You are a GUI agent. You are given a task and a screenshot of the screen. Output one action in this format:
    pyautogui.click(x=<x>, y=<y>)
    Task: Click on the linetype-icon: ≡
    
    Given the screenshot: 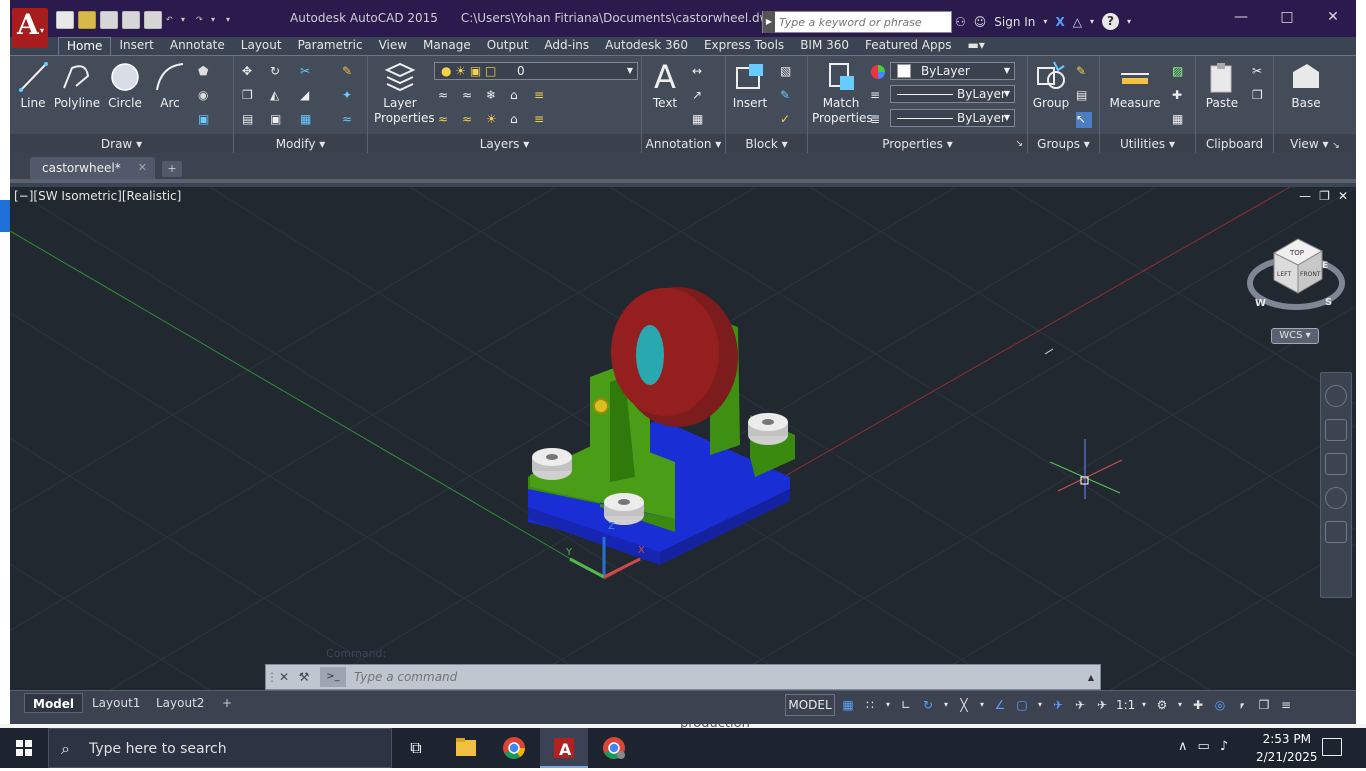 What is the action you would take?
    pyautogui.click(x=878, y=96)
    